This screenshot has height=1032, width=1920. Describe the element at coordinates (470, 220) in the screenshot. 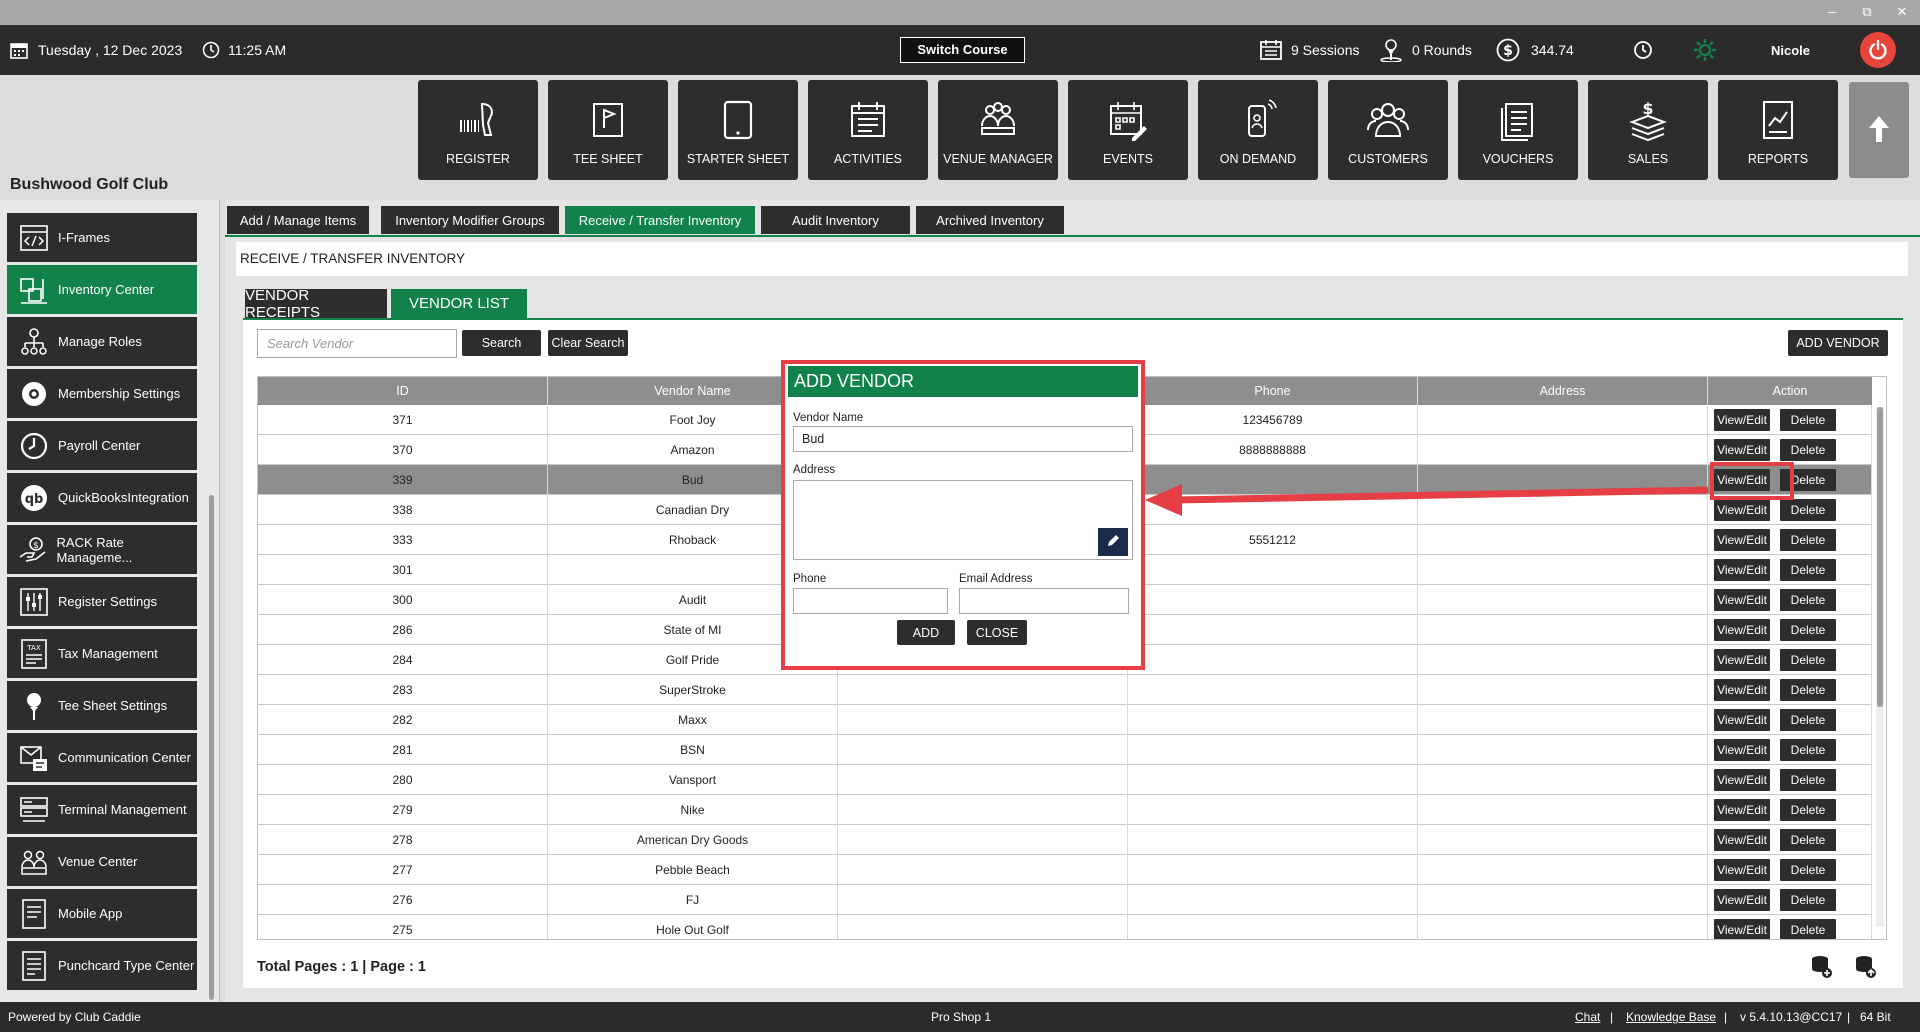

I see `tab-inventory-modifier-groups: Inventory Modifier Groups` at that location.